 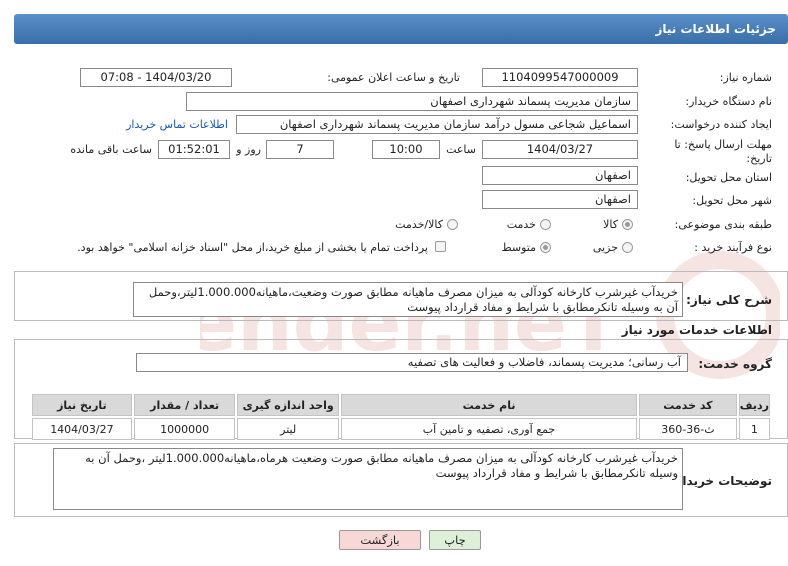 I want to click on deadline-time-field: 10:00, so click(x=406, y=149).